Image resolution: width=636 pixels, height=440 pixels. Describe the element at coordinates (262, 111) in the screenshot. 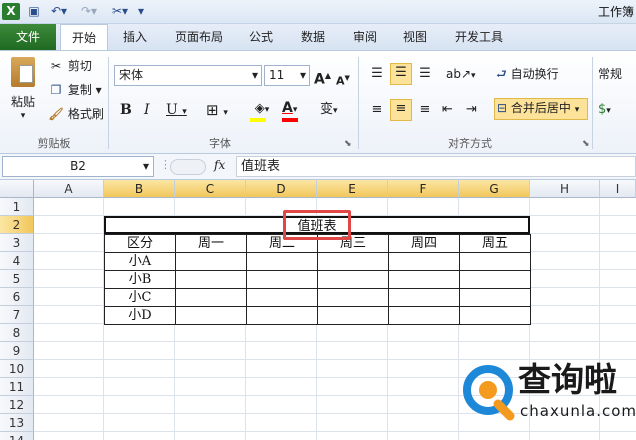

I see `fill-color-button: ◈▾` at that location.